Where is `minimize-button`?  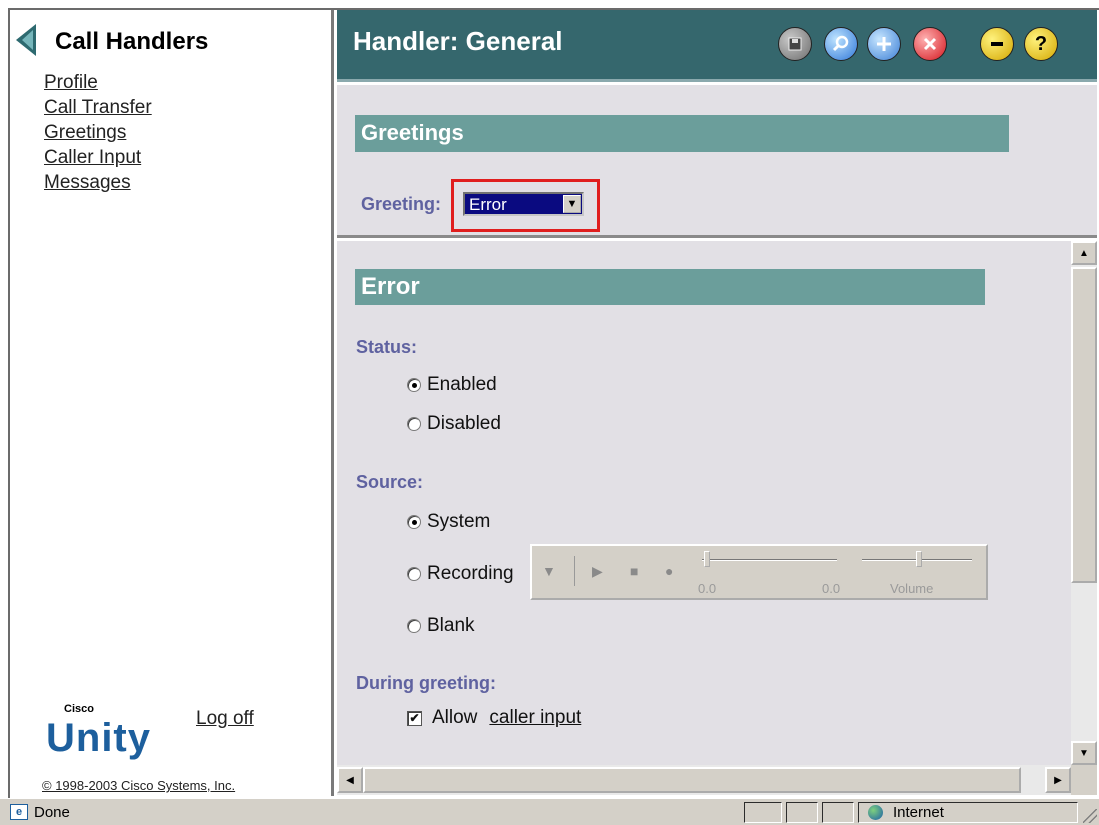
minimize-button is located at coordinates (997, 44).